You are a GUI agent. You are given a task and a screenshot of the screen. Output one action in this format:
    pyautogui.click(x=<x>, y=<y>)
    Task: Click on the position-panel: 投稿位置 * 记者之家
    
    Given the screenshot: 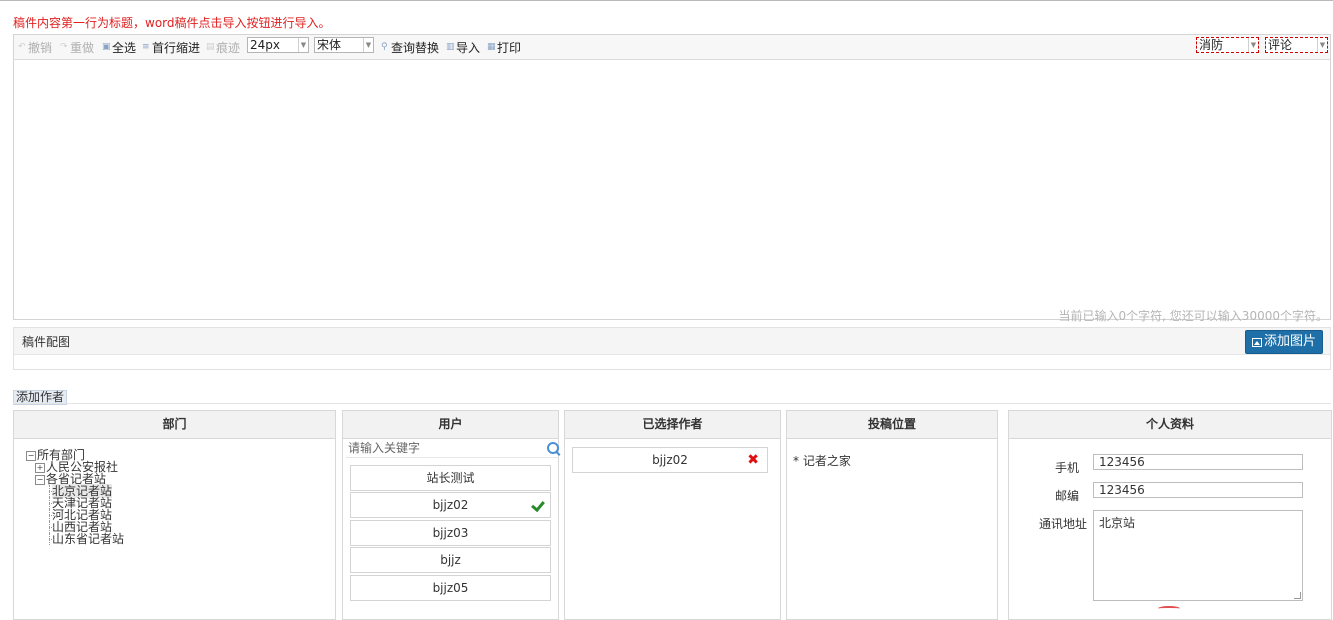 What is the action you would take?
    pyautogui.click(x=892, y=515)
    